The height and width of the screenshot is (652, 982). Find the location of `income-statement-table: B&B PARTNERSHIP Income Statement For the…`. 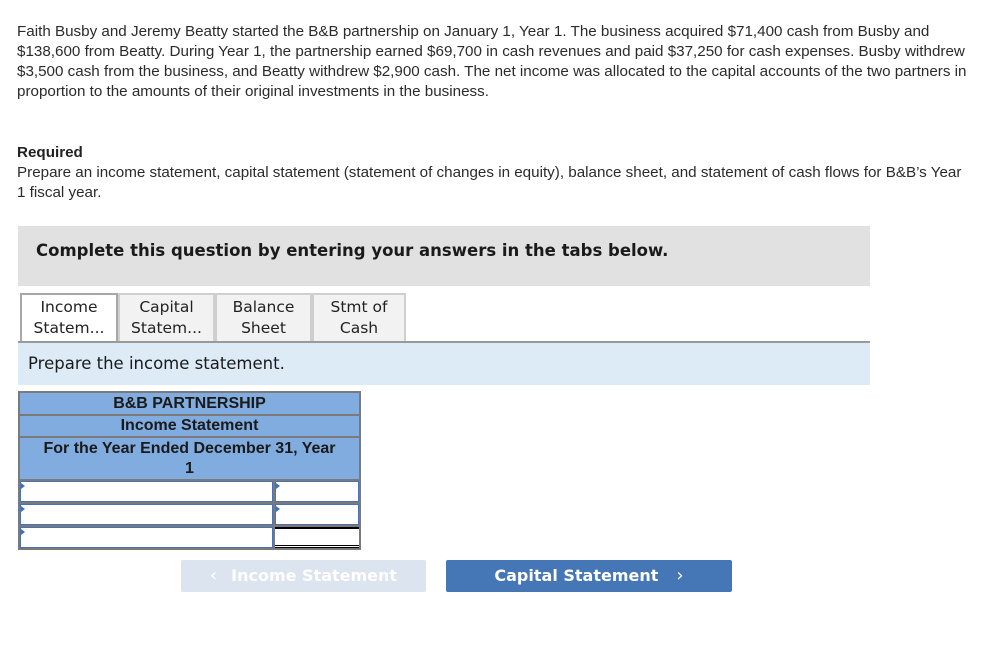

income-statement-table: B&B PARTNERSHIP Income Statement For the… is located at coordinates (189, 470).